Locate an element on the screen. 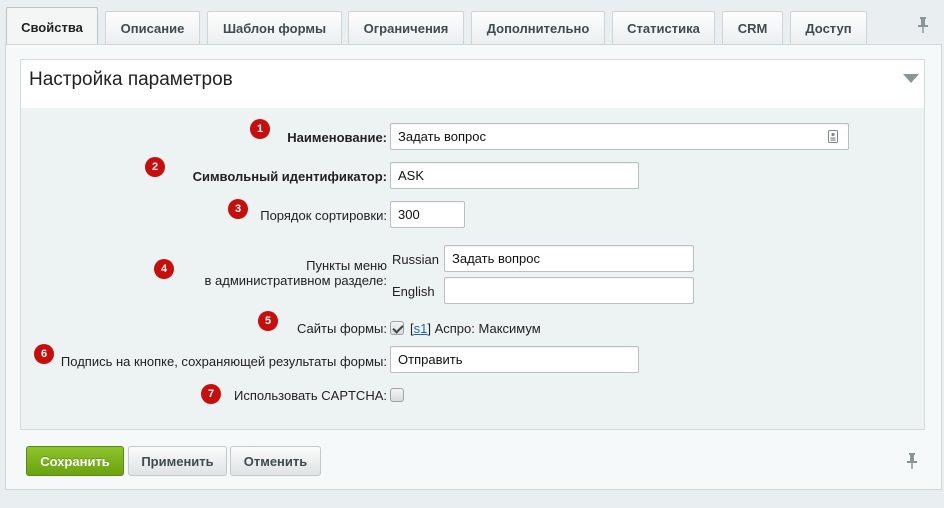 This screenshot has width=944, height=508. step-badge-1: 1 is located at coordinates (260, 129).